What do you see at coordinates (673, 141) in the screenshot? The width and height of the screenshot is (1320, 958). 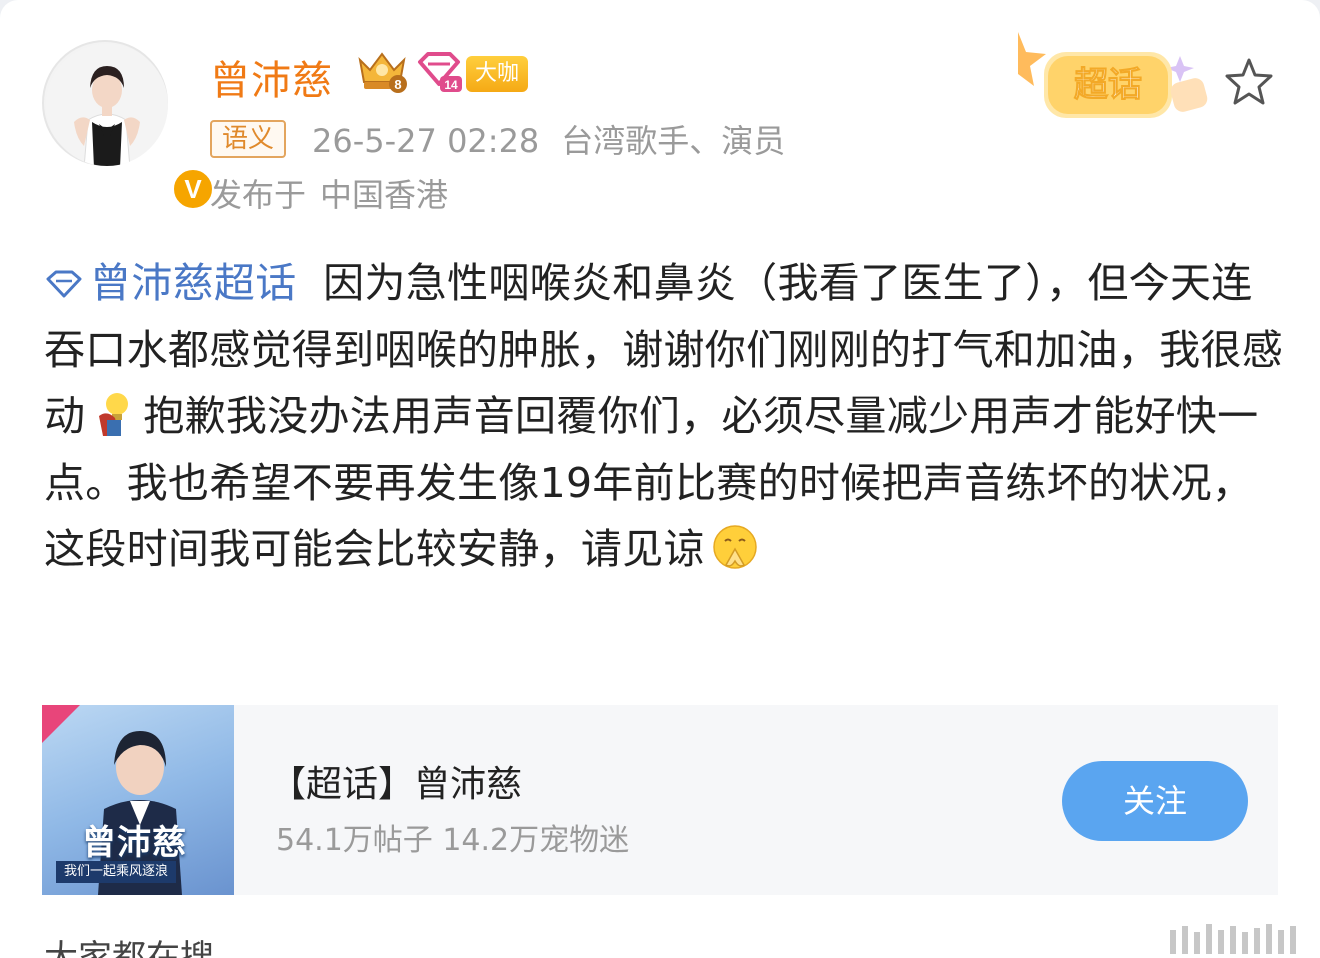 I see `user-description: 台湾歌手、演员` at bounding box center [673, 141].